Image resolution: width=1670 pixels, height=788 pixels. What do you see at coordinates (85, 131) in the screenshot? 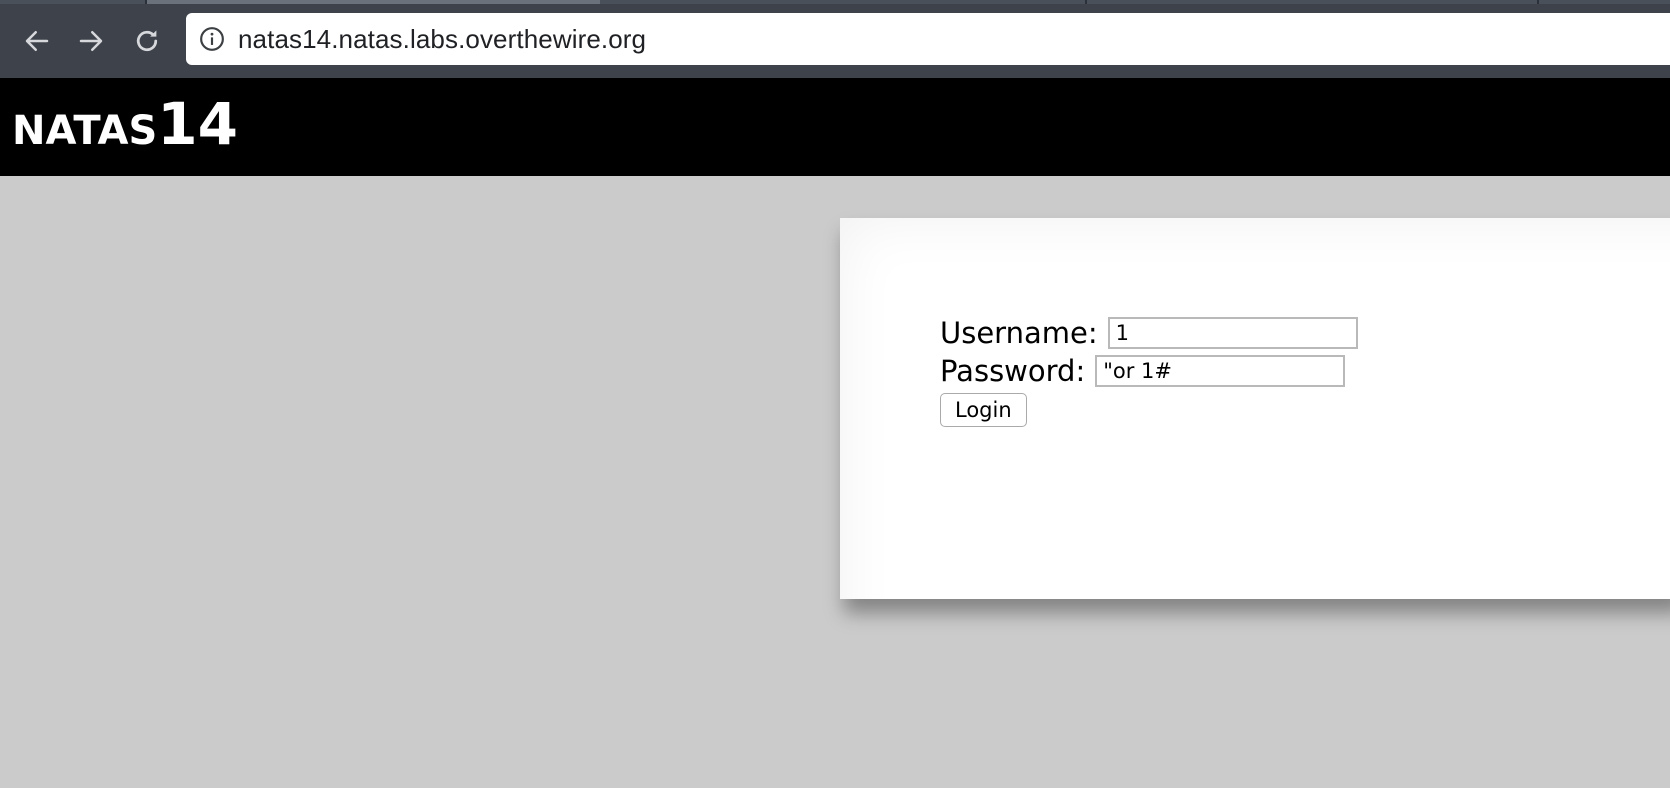
I see `site-title-word: NATAS` at bounding box center [85, 131].